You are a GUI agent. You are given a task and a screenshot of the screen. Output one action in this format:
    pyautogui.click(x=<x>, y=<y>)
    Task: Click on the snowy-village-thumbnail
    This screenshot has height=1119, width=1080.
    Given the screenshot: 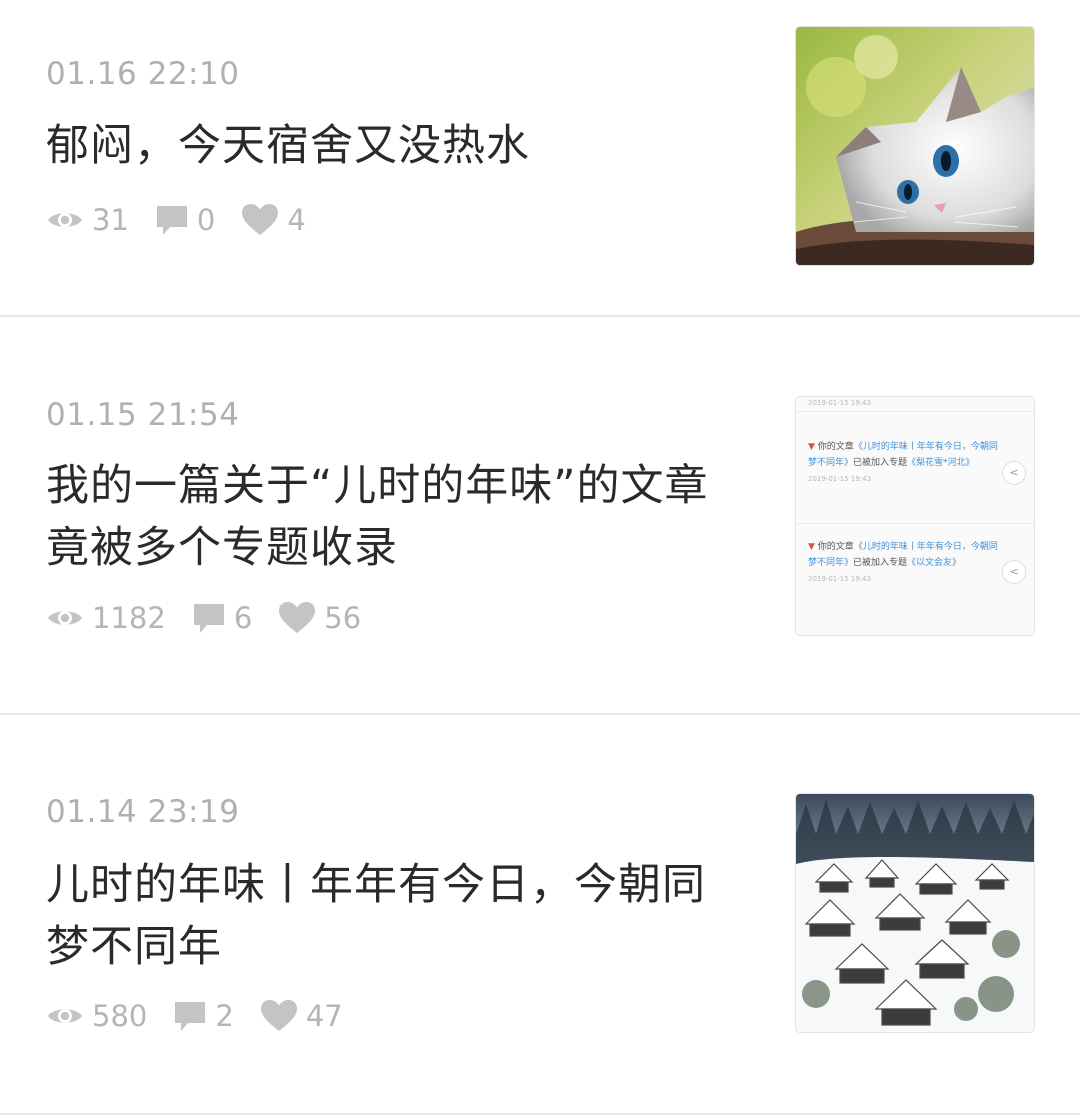 What is the action you would take?
    pyautogui.click(x=915, y=913)
    